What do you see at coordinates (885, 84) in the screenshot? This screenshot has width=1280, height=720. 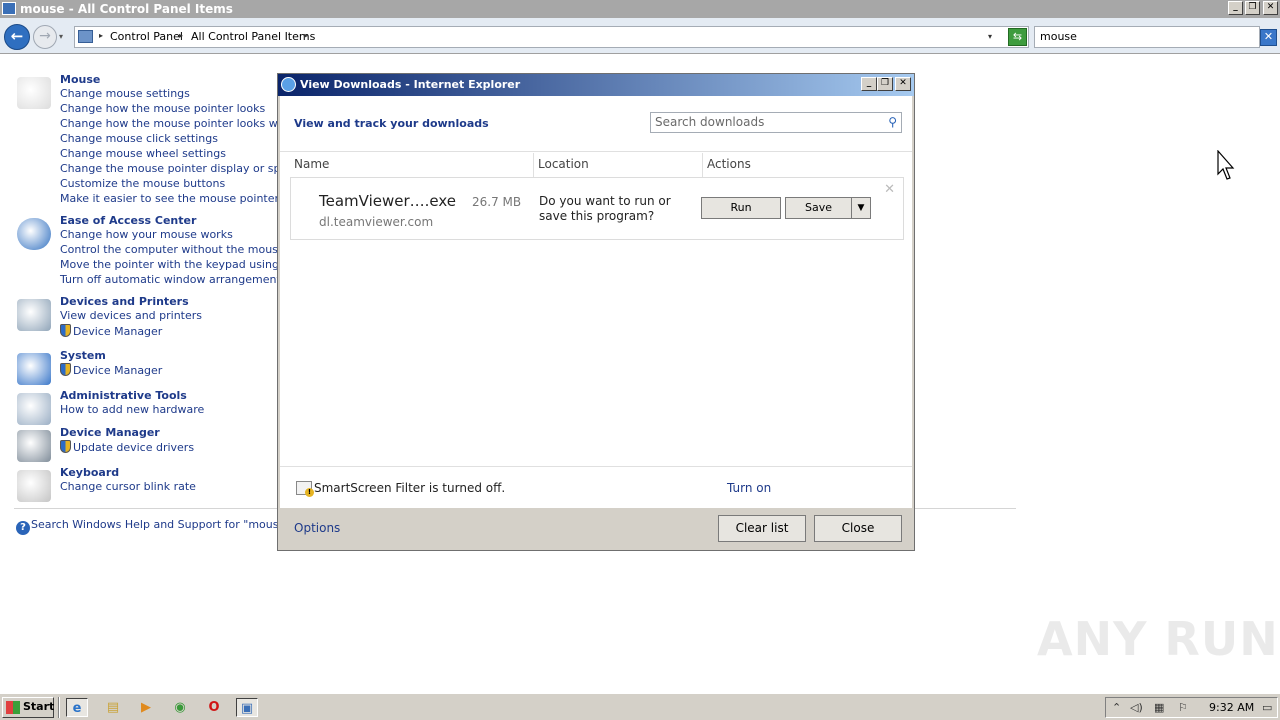 I see `dialog-maximize-button: ❐` at bounding box center [885, 84].